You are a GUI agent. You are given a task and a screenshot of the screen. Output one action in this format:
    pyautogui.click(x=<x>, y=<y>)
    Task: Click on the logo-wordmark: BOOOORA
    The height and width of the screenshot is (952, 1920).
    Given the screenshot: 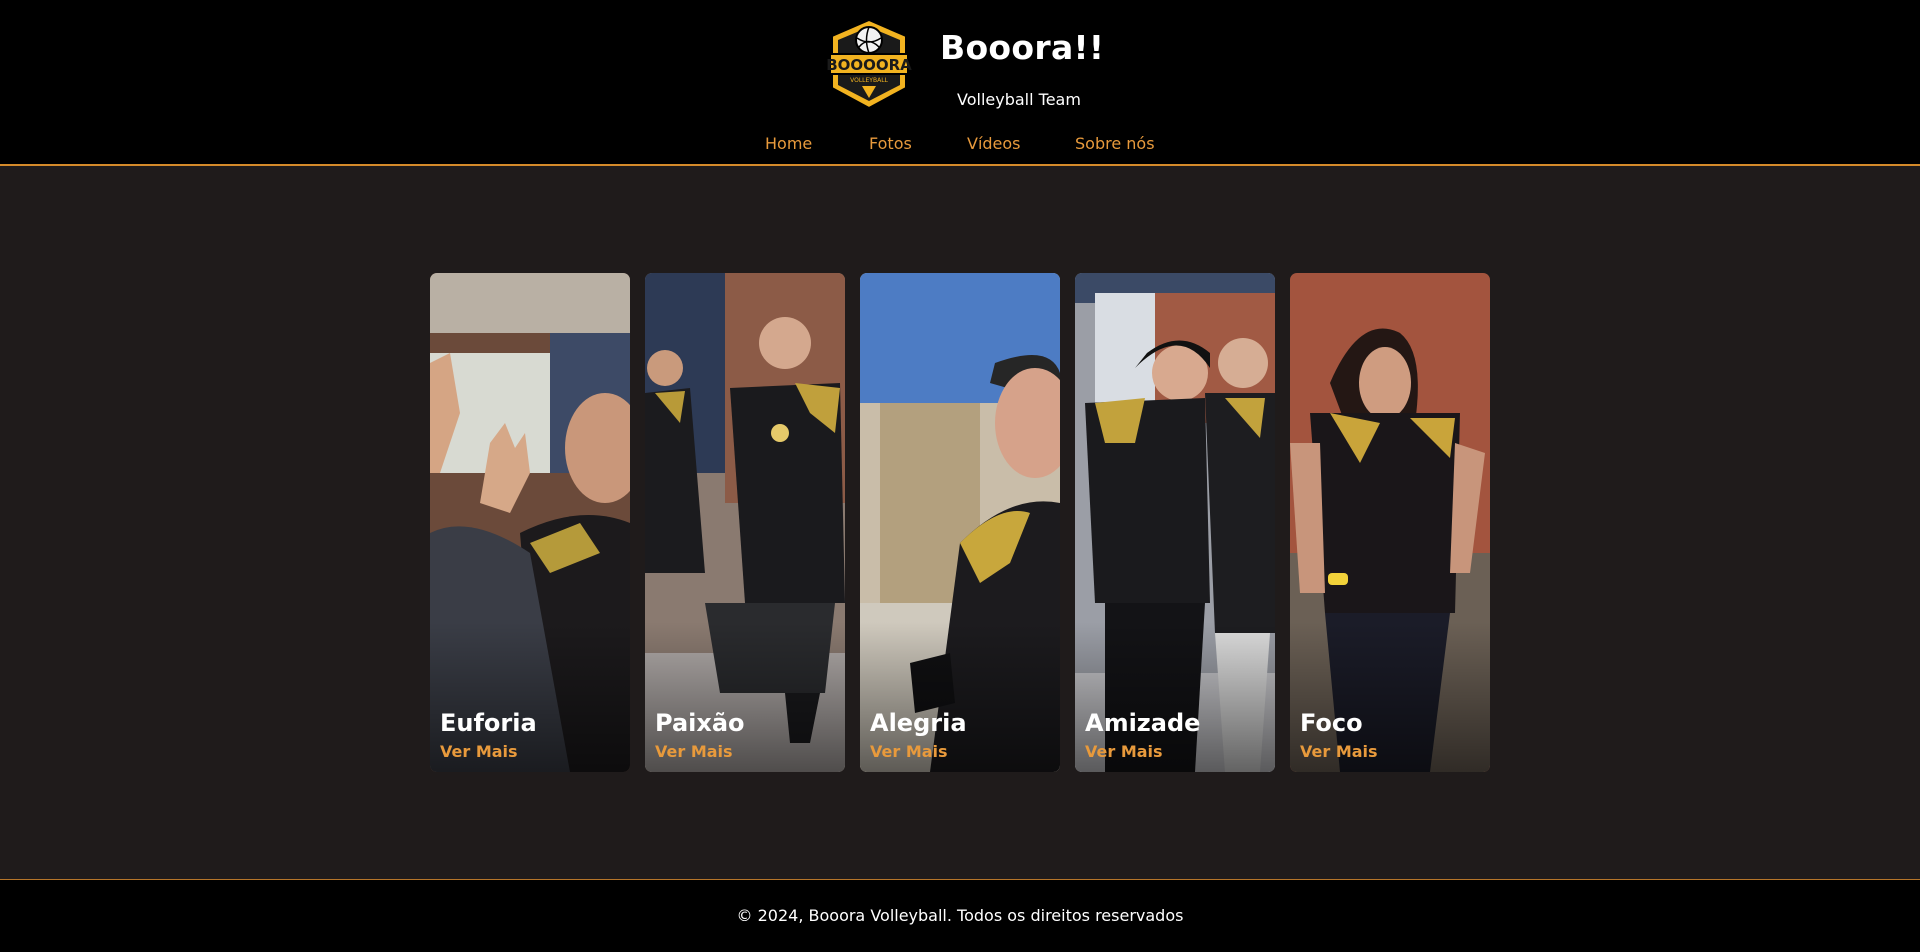 What is the action you would take?
    pyautogui.click(x=869, y=65)
    